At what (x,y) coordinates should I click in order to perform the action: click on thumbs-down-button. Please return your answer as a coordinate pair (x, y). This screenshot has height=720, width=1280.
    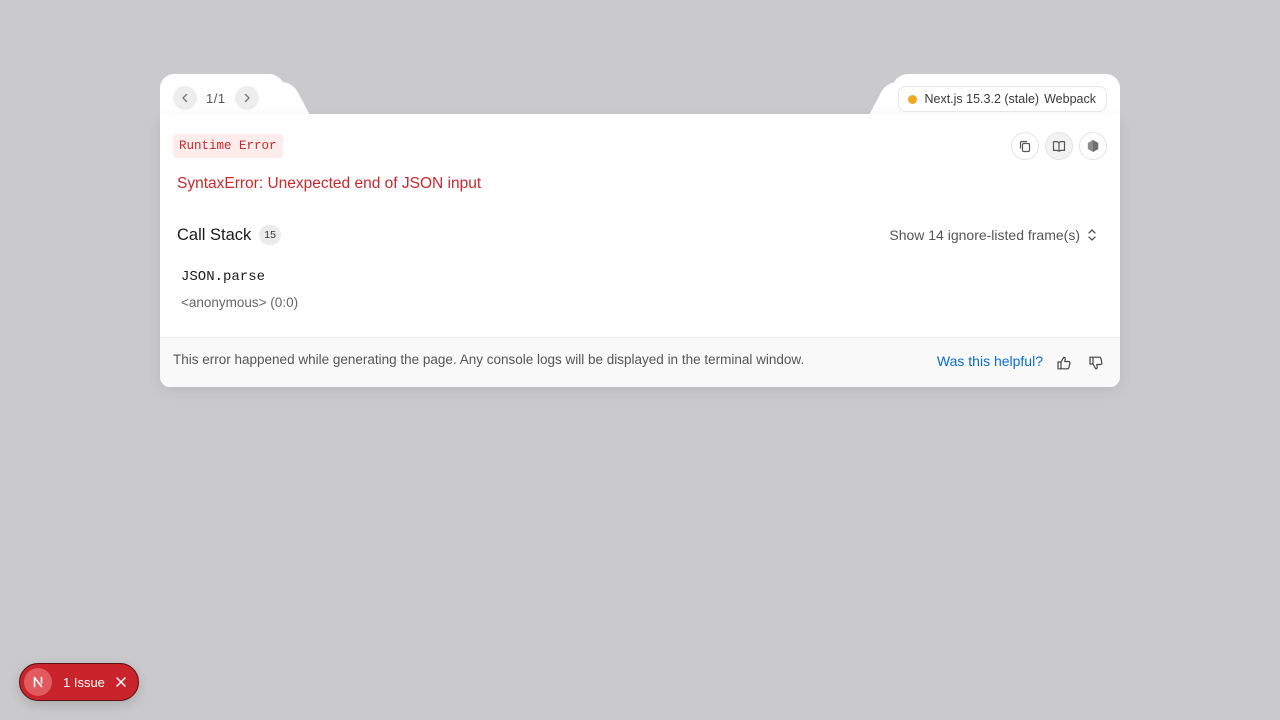
    Looking at the image, I should click on (1096, 363).